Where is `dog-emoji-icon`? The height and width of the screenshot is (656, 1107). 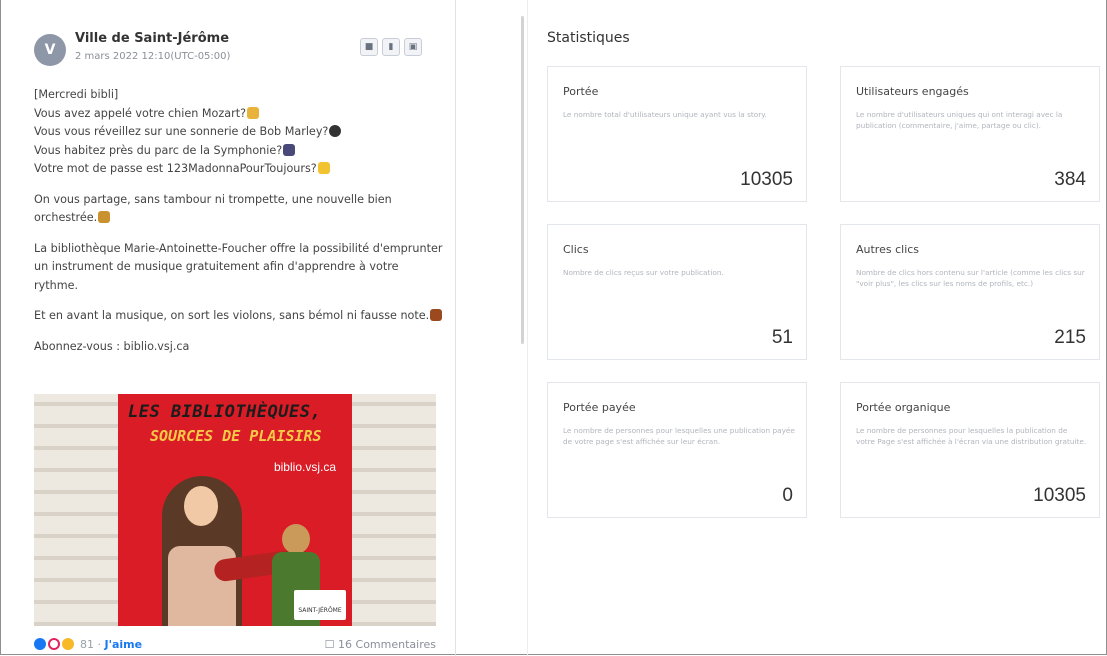
dog-emoji-icon is located at coordinates (253, 112).